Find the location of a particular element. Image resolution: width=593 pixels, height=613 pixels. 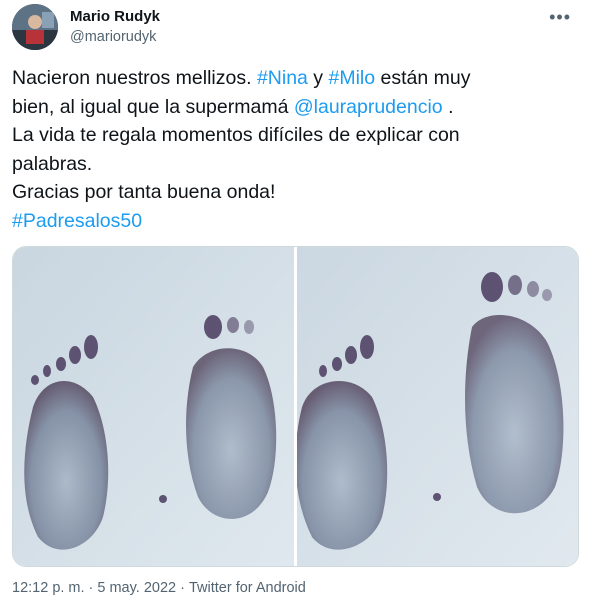

more-dots-icon: ••• is located at coordinates (560, 17).